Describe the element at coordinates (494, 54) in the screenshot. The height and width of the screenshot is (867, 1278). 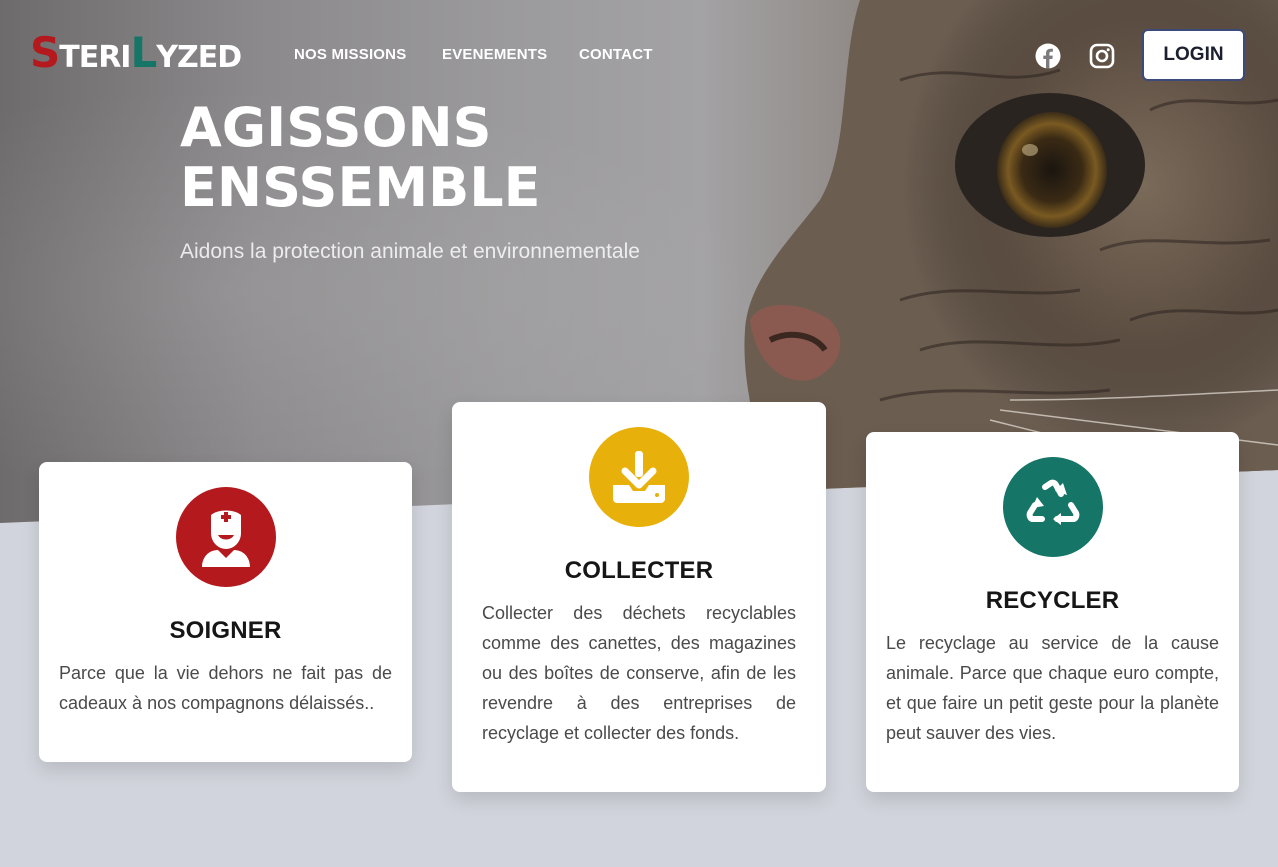
I see `nav-link-evenements: EVENEMENTS` at that location.